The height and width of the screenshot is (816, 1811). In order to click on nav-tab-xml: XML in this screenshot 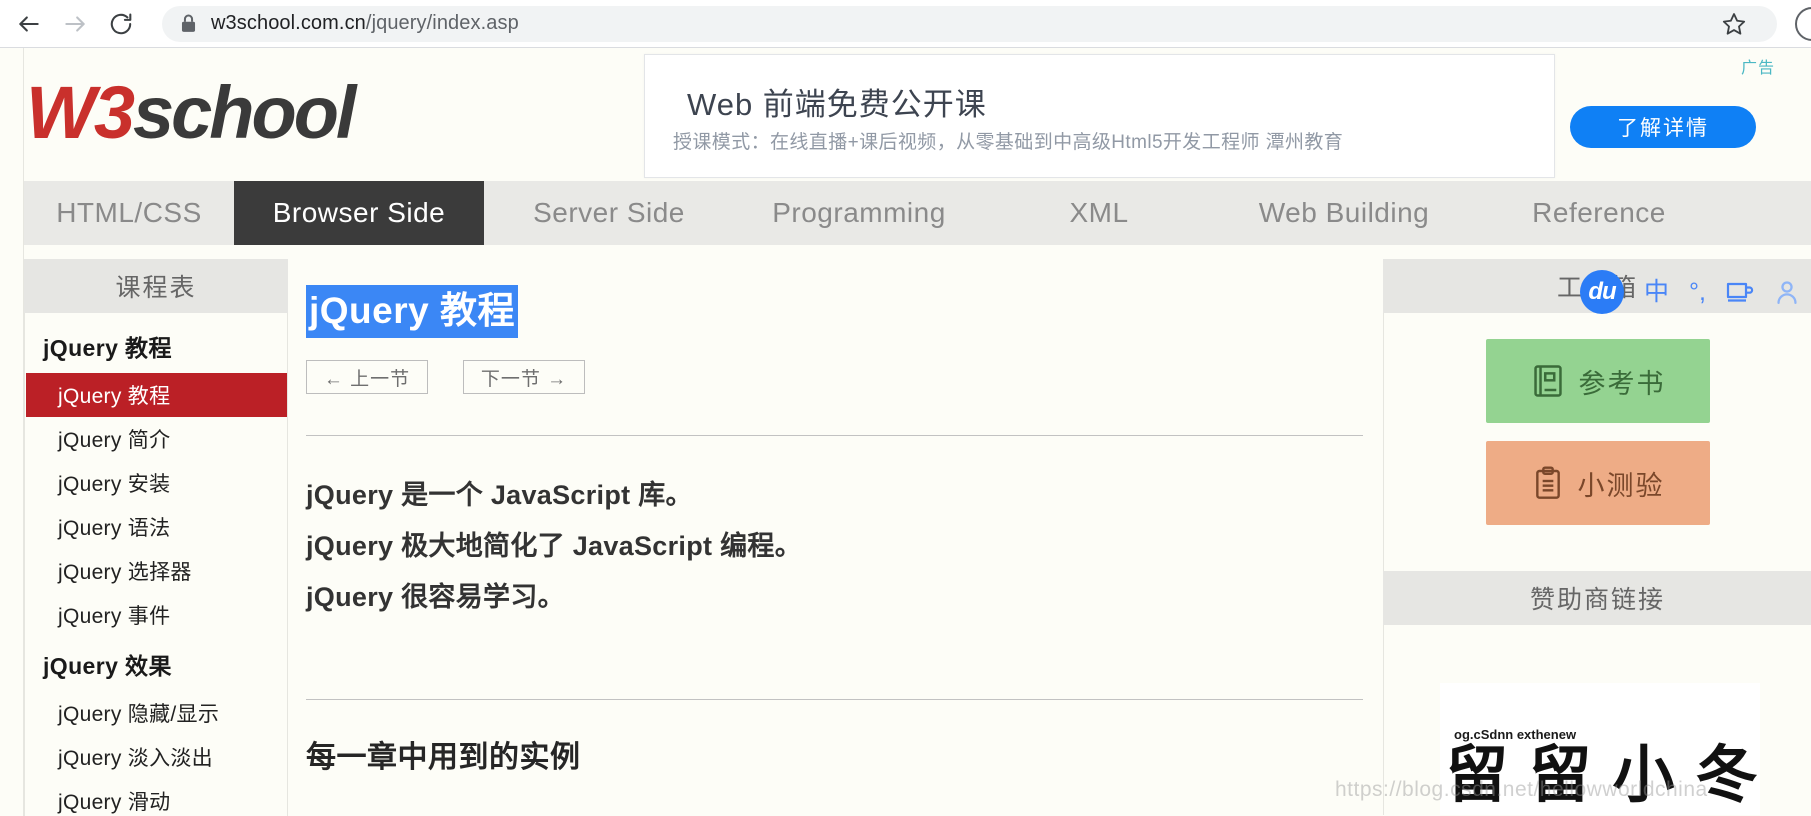, I will do `click(1099, 213)`.